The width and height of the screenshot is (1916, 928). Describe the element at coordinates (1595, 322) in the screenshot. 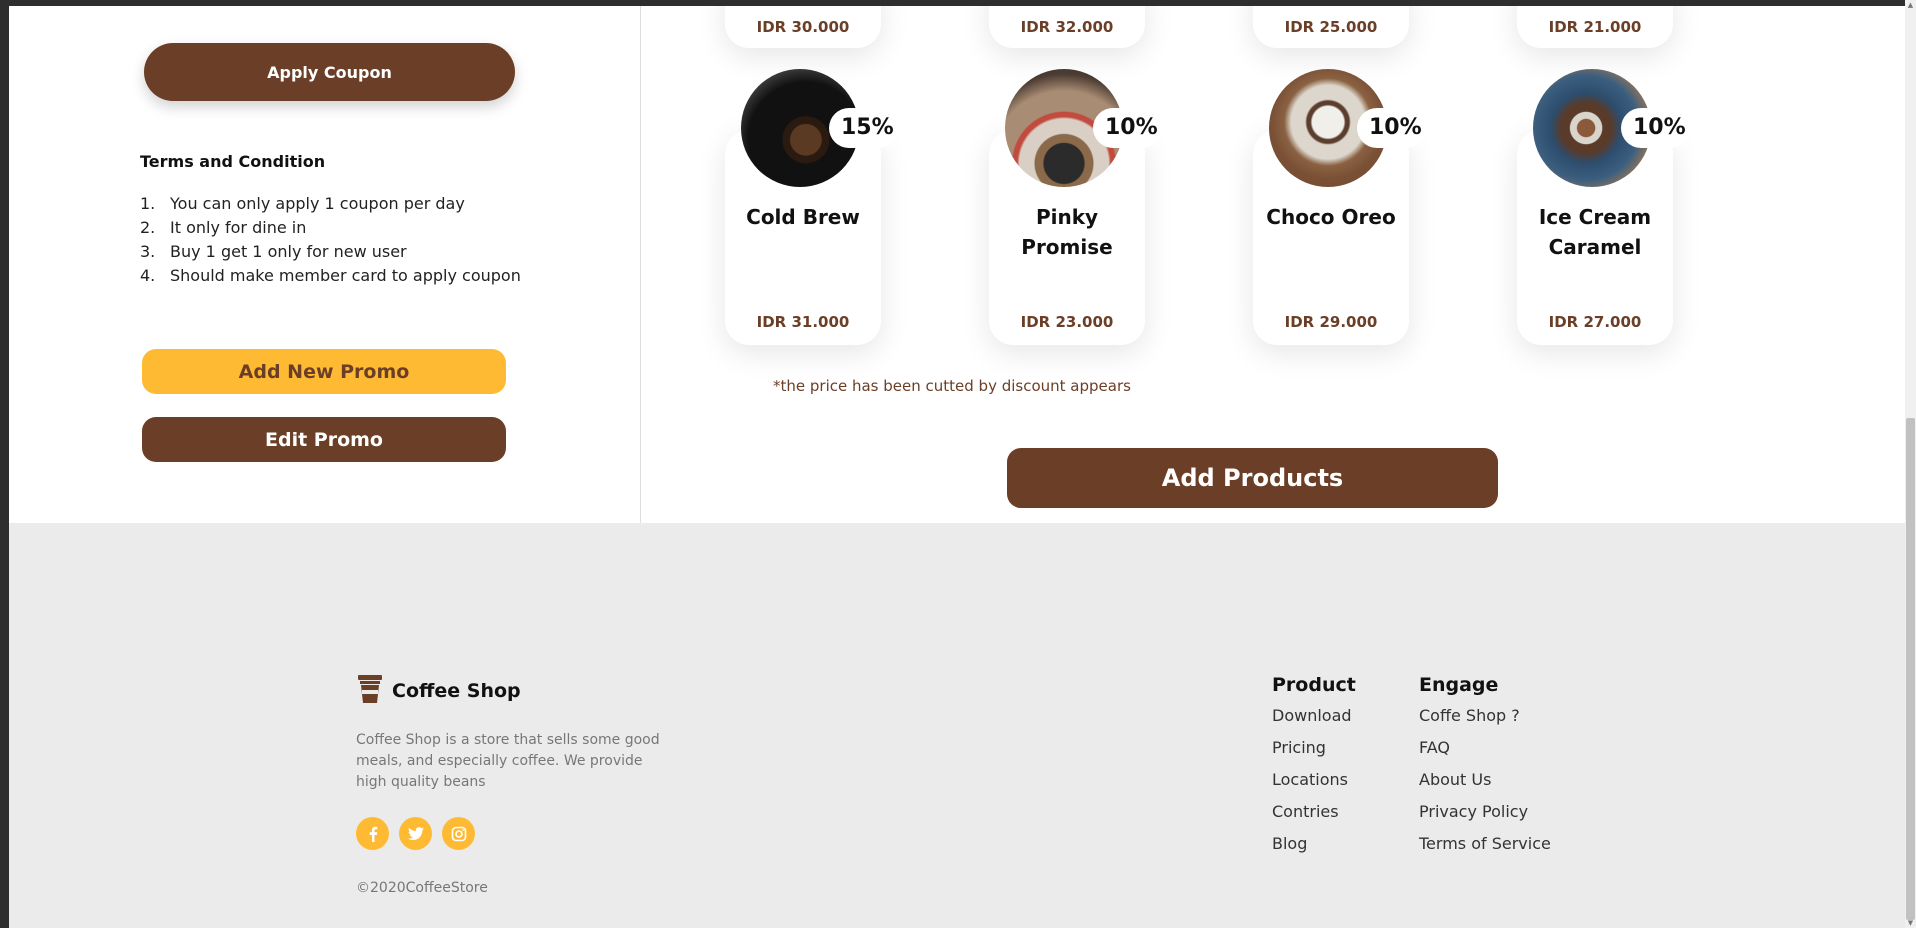

I see `product-price: IDR 27.000` at that location.